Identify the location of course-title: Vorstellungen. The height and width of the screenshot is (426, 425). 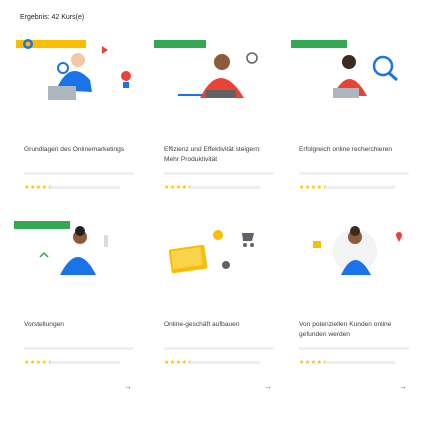
(79, 325).